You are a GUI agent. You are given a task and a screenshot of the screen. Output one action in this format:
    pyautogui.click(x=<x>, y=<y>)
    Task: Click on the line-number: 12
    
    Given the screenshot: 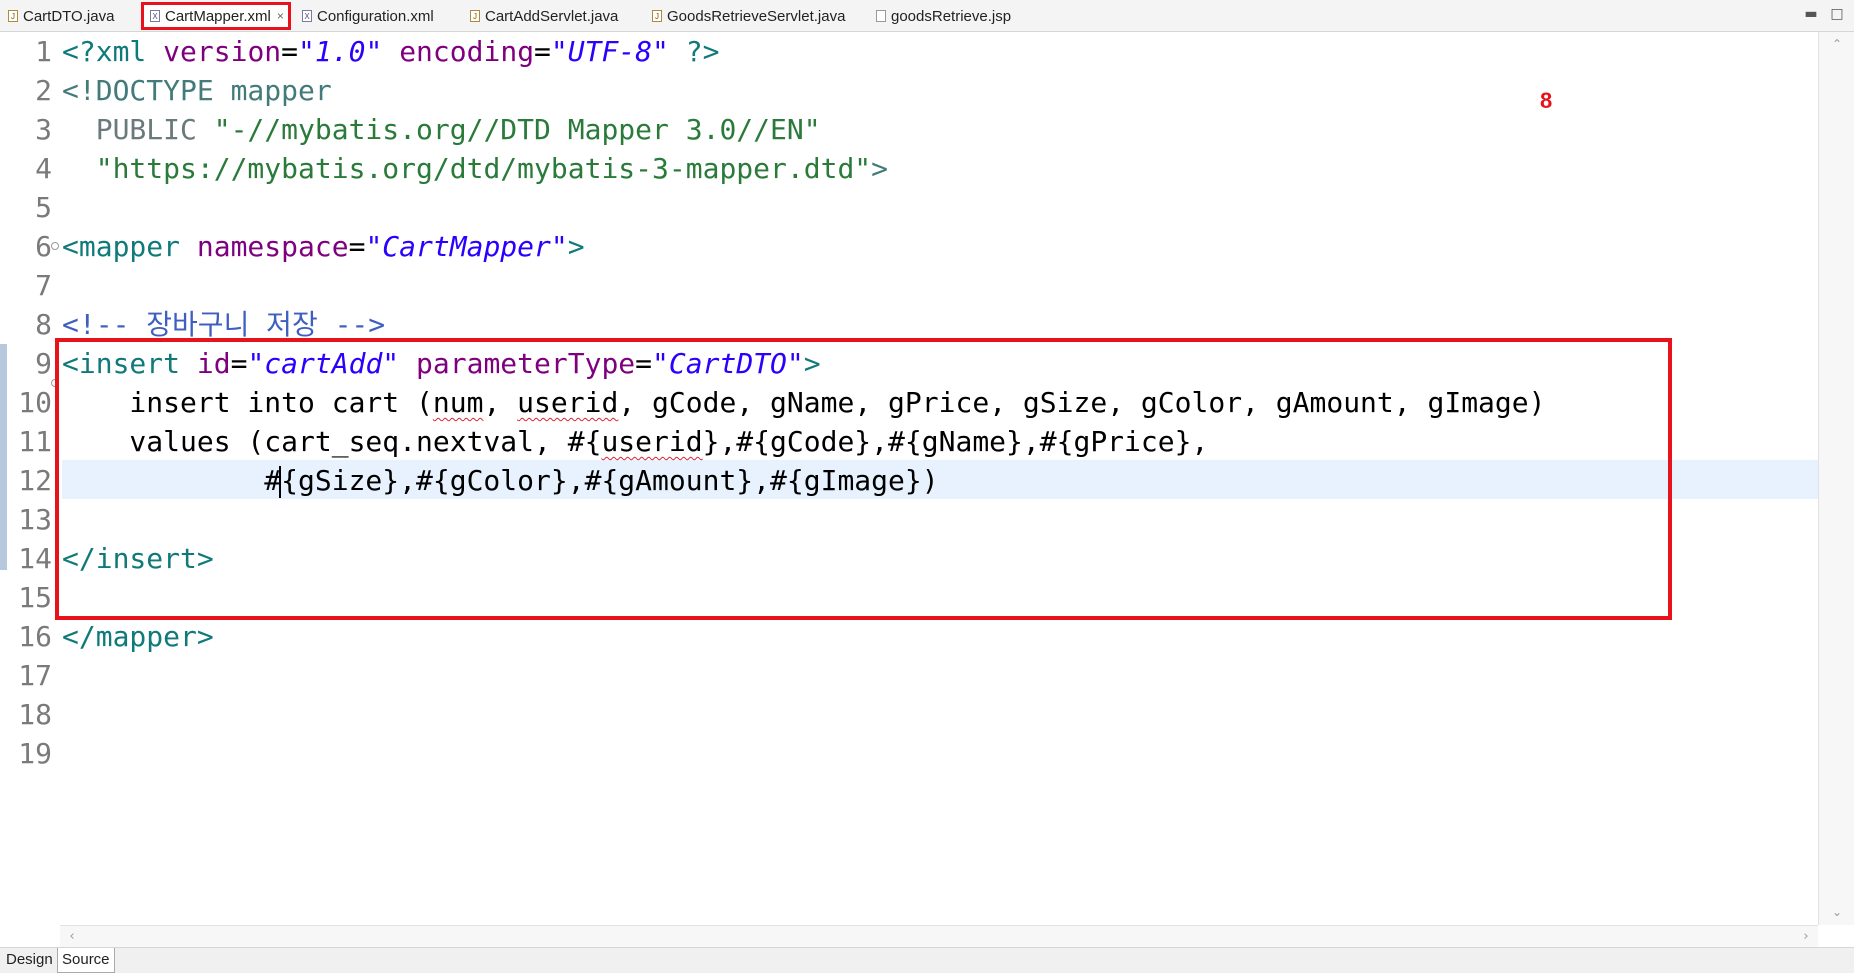 What is the action you would take?
    pyautogui.click(x=35, y=480)
    